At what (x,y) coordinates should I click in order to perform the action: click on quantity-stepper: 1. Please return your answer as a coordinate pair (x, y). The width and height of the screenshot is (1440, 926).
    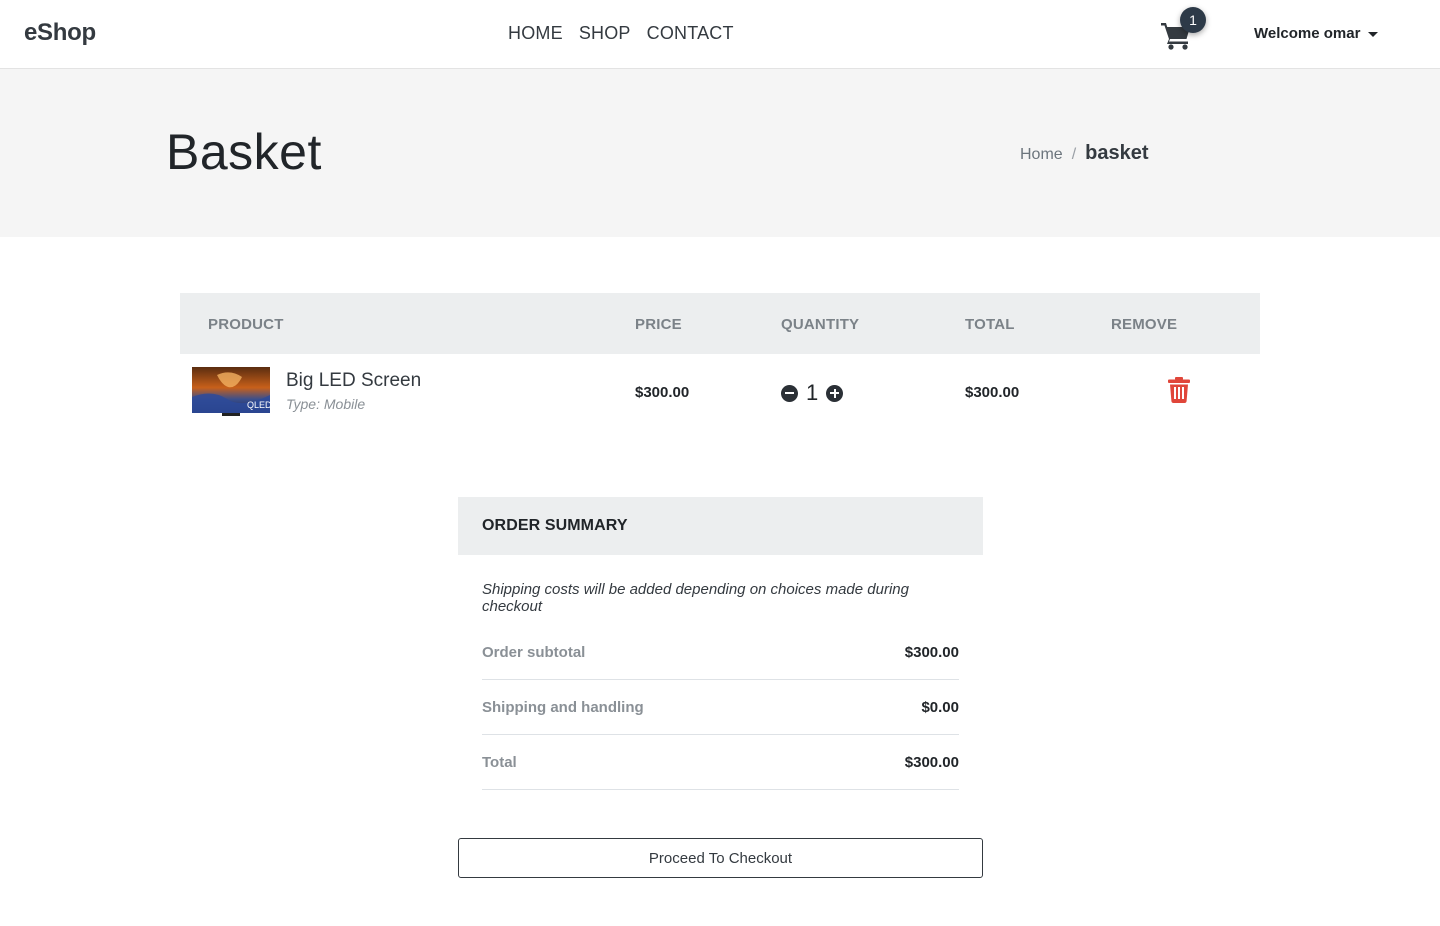
    Looking at the image, I should click on (812, 393).